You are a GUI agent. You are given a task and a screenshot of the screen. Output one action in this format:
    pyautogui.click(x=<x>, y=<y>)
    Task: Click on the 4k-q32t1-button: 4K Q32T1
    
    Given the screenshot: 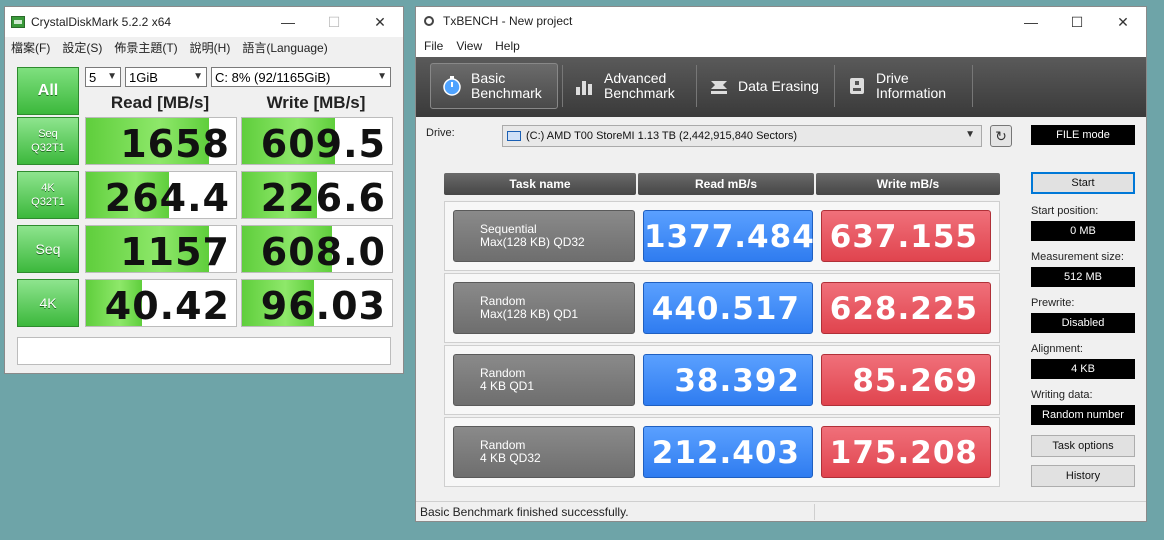 What is the action you would take?
    pyautogui.click(x=48, y=195)
    